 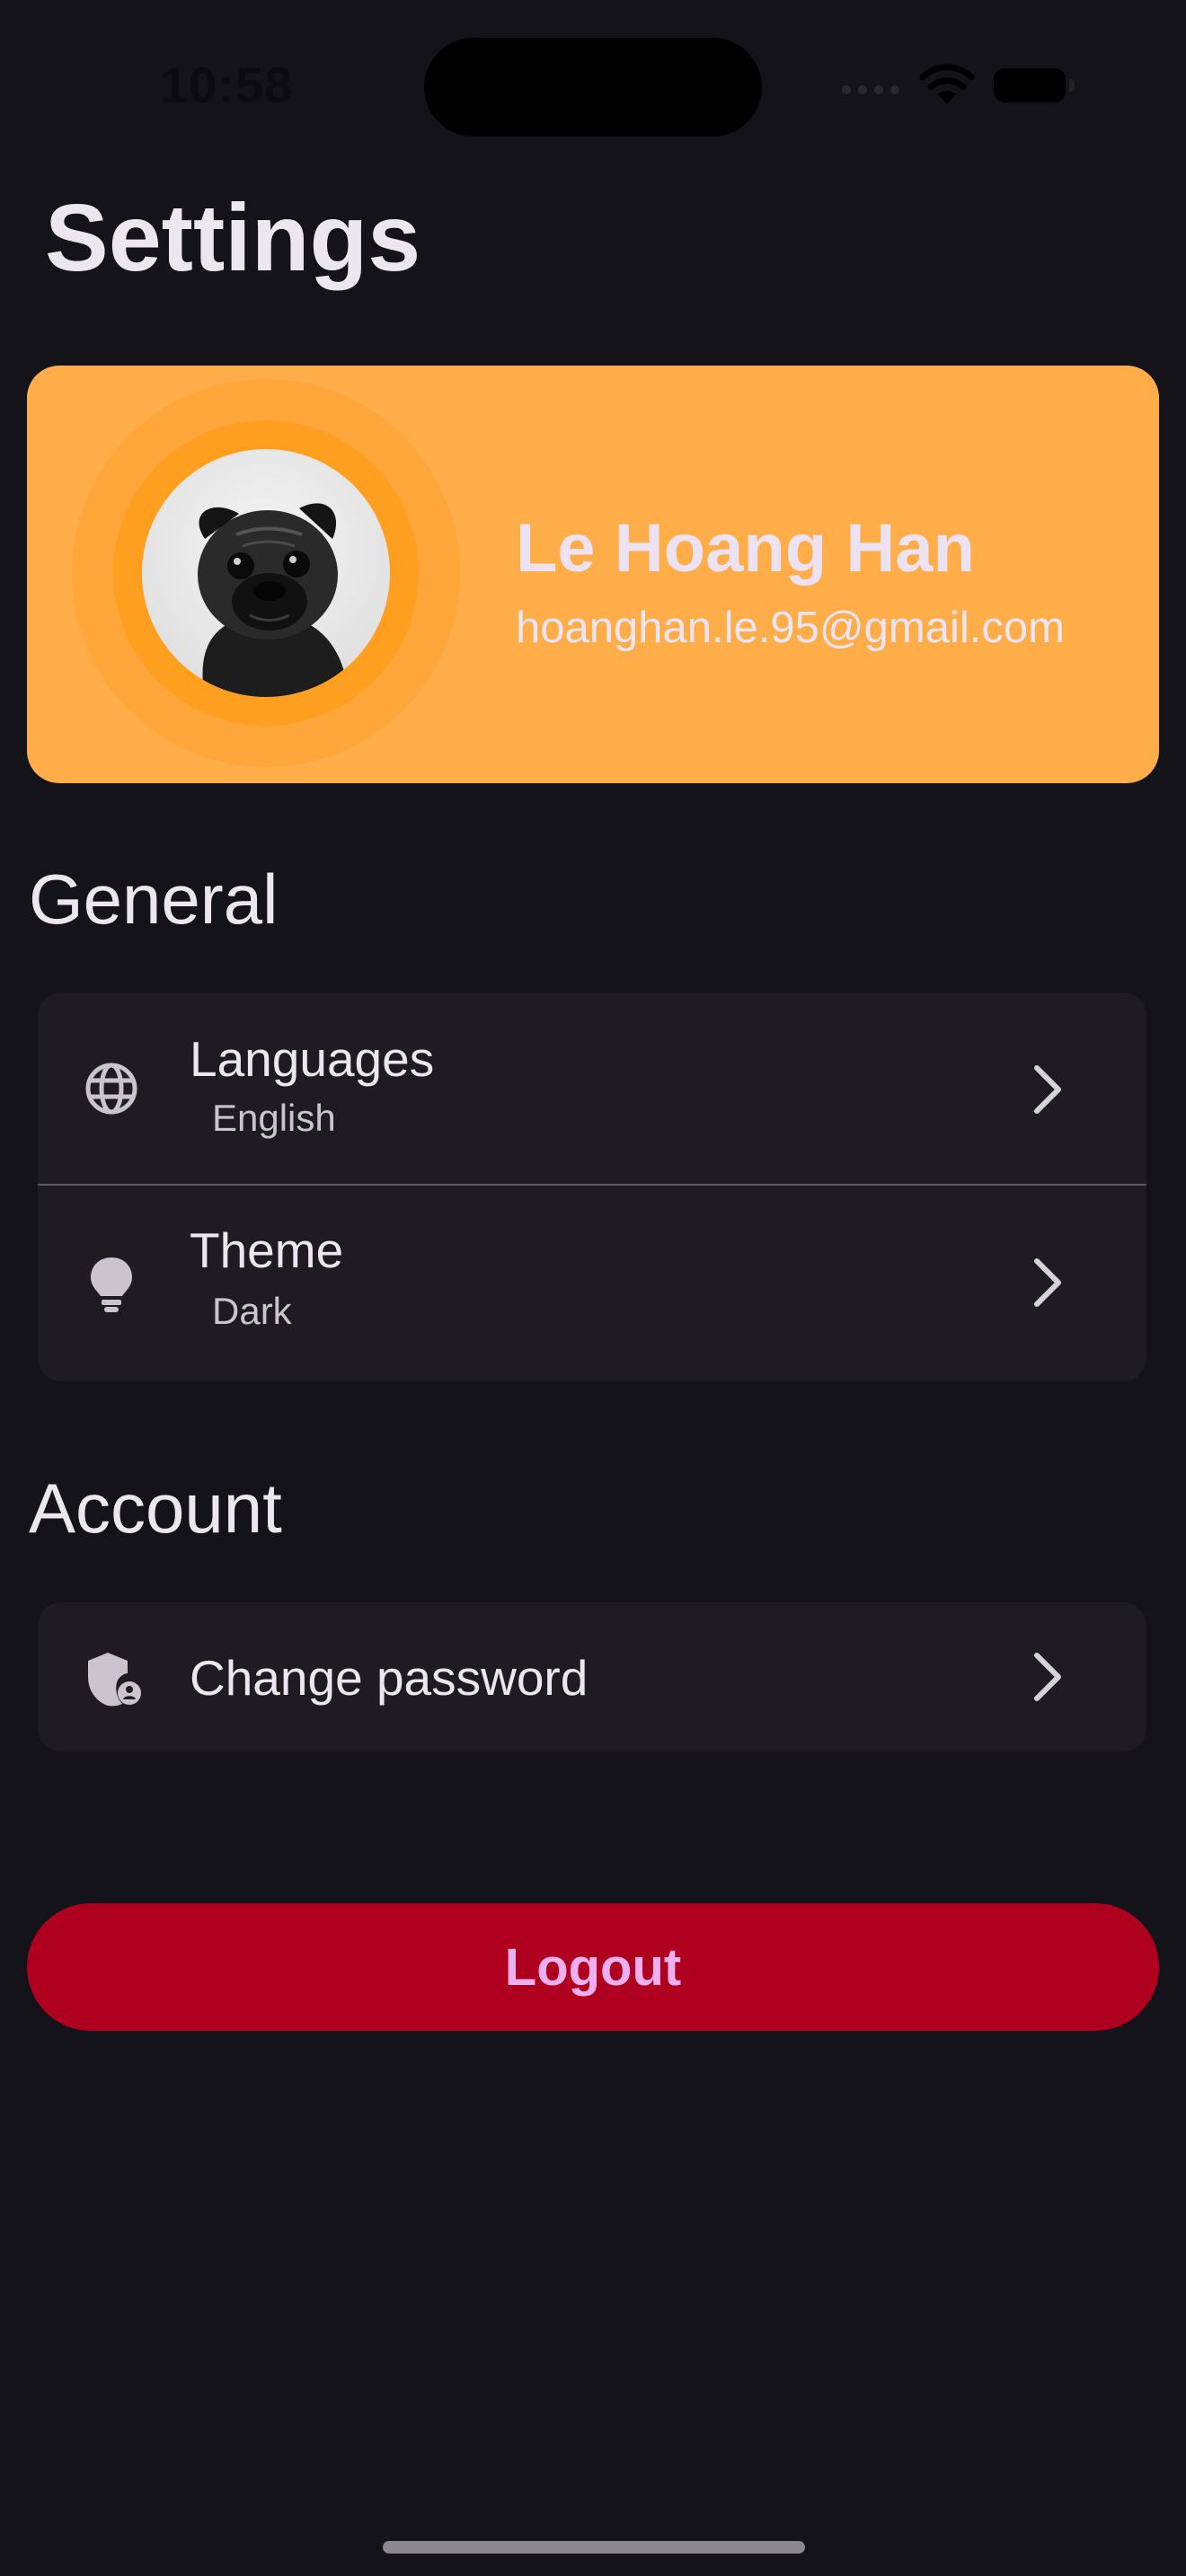 I want to click on settings-item-change-password: Change password, so click(x=592, y=1676).